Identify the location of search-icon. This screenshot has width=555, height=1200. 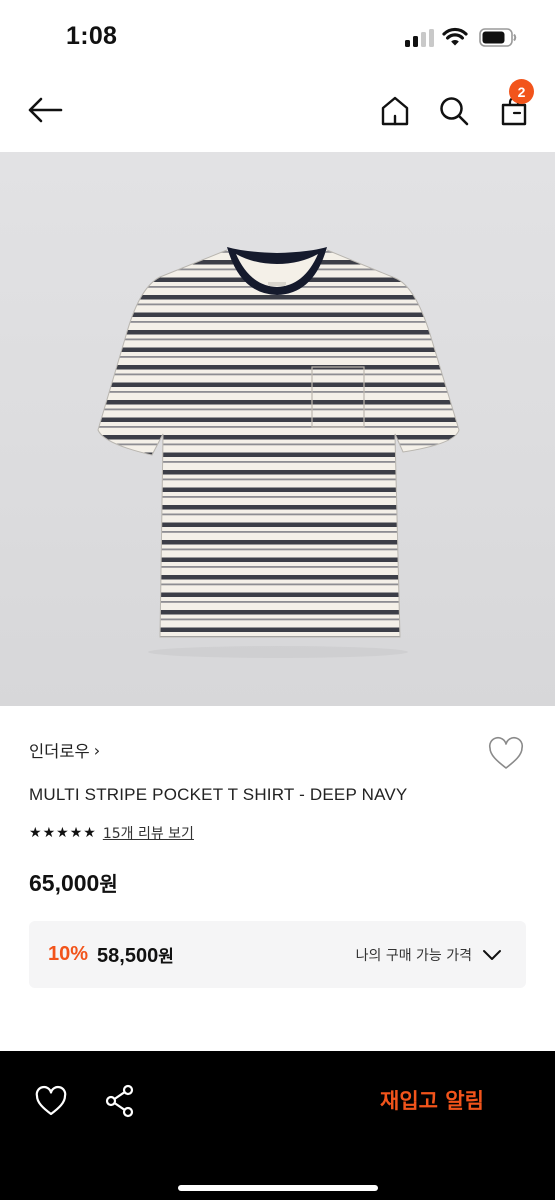
(454, 111).